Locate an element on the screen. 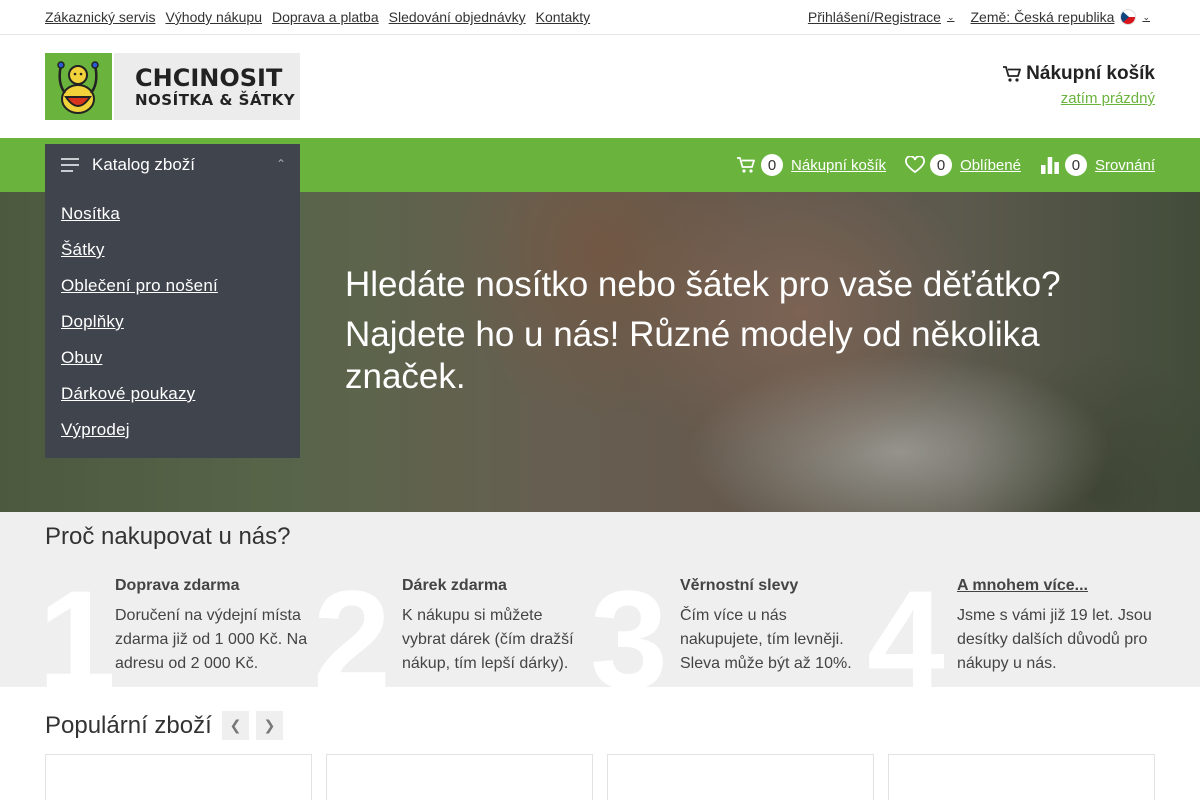  header-cart-label: Nákupní košík is located at coordinates (1090, 73).